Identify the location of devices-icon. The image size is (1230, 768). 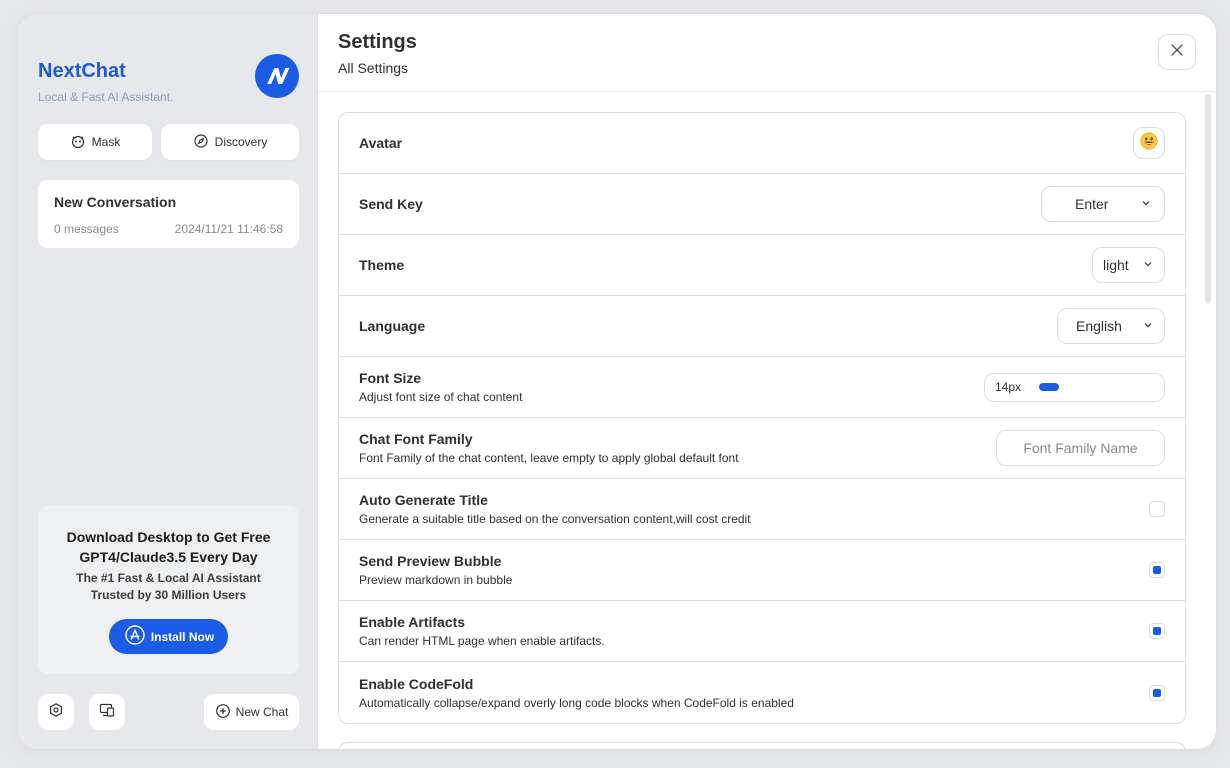
(107, 712).